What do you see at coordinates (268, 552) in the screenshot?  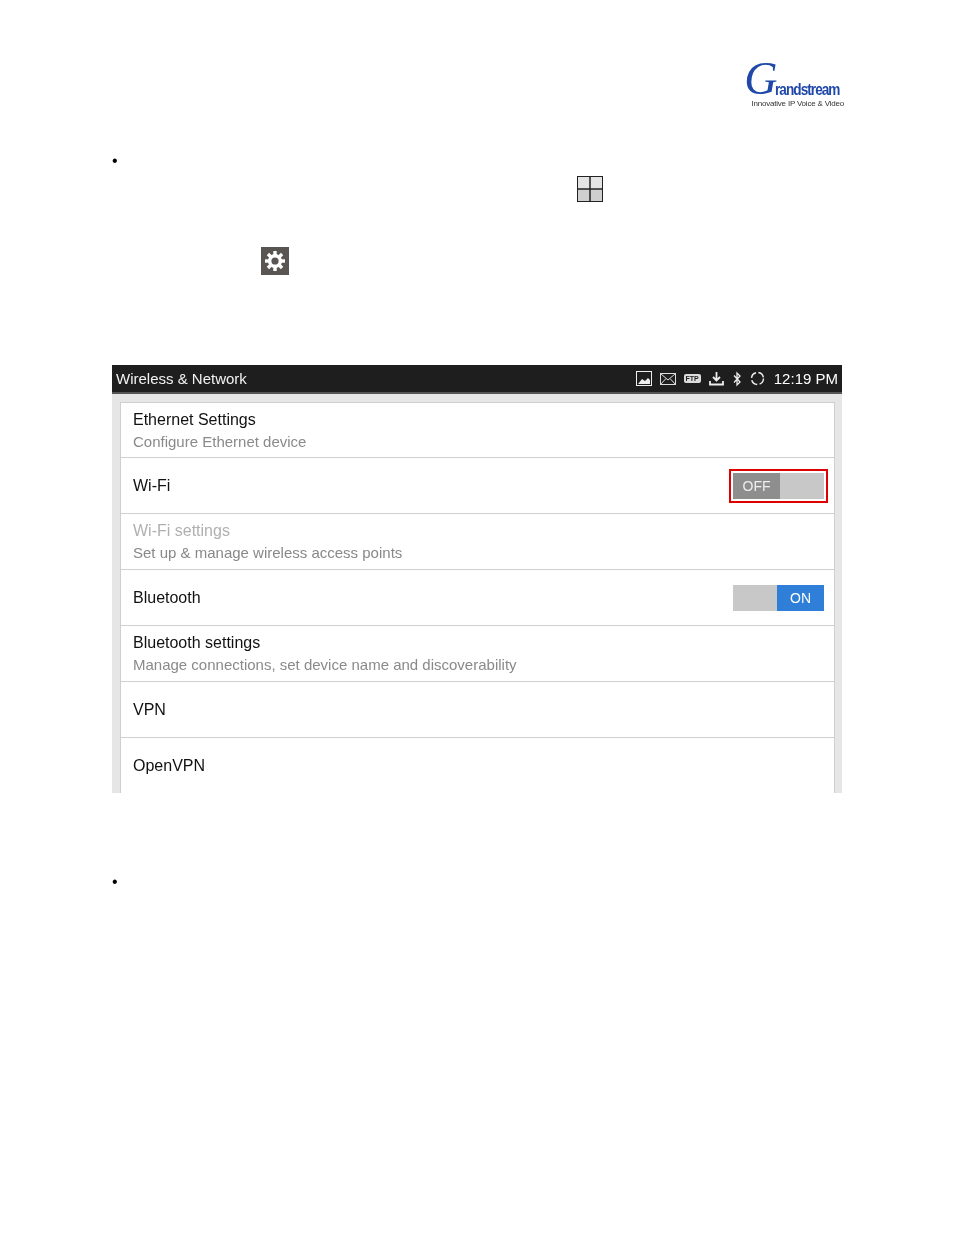 I see `setting-summary: Set up & manage wireless access points` at bounding box center [268, 552].